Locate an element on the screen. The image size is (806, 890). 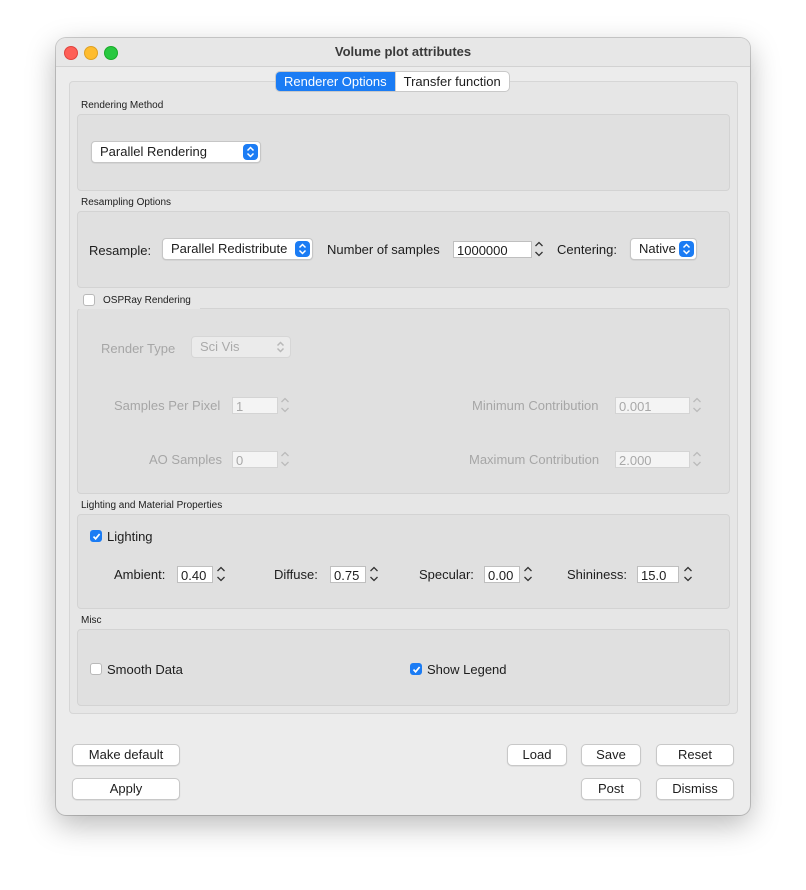
specular-stepper is located at coordinates (528, 574).